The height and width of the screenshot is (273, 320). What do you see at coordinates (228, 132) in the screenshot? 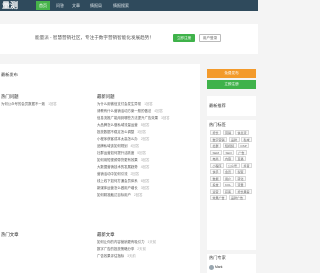
I see `tag-item: 营销` at bounding box center [228, 132].